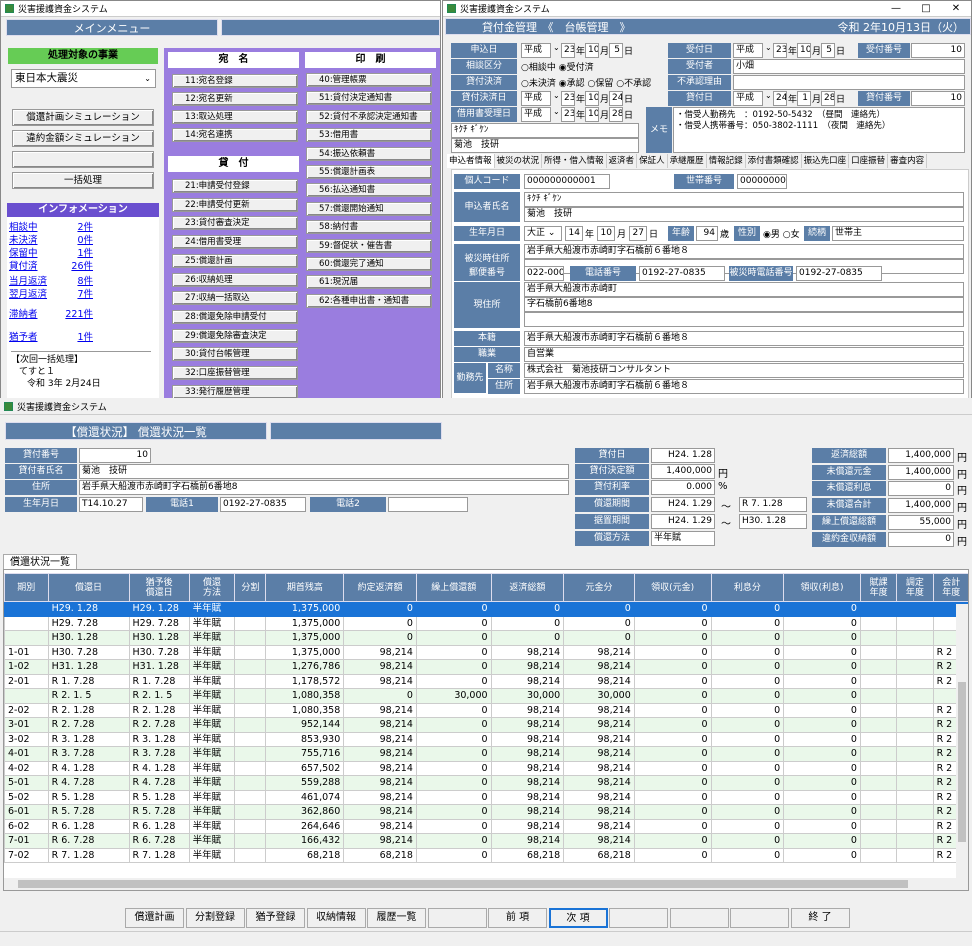 This screenshot has height=946, width=972. What do you see at coordinates (235, 99) in the screenshot?
I see `menu-address-item: 12:宛名更新` at bounding box center [235, 99].